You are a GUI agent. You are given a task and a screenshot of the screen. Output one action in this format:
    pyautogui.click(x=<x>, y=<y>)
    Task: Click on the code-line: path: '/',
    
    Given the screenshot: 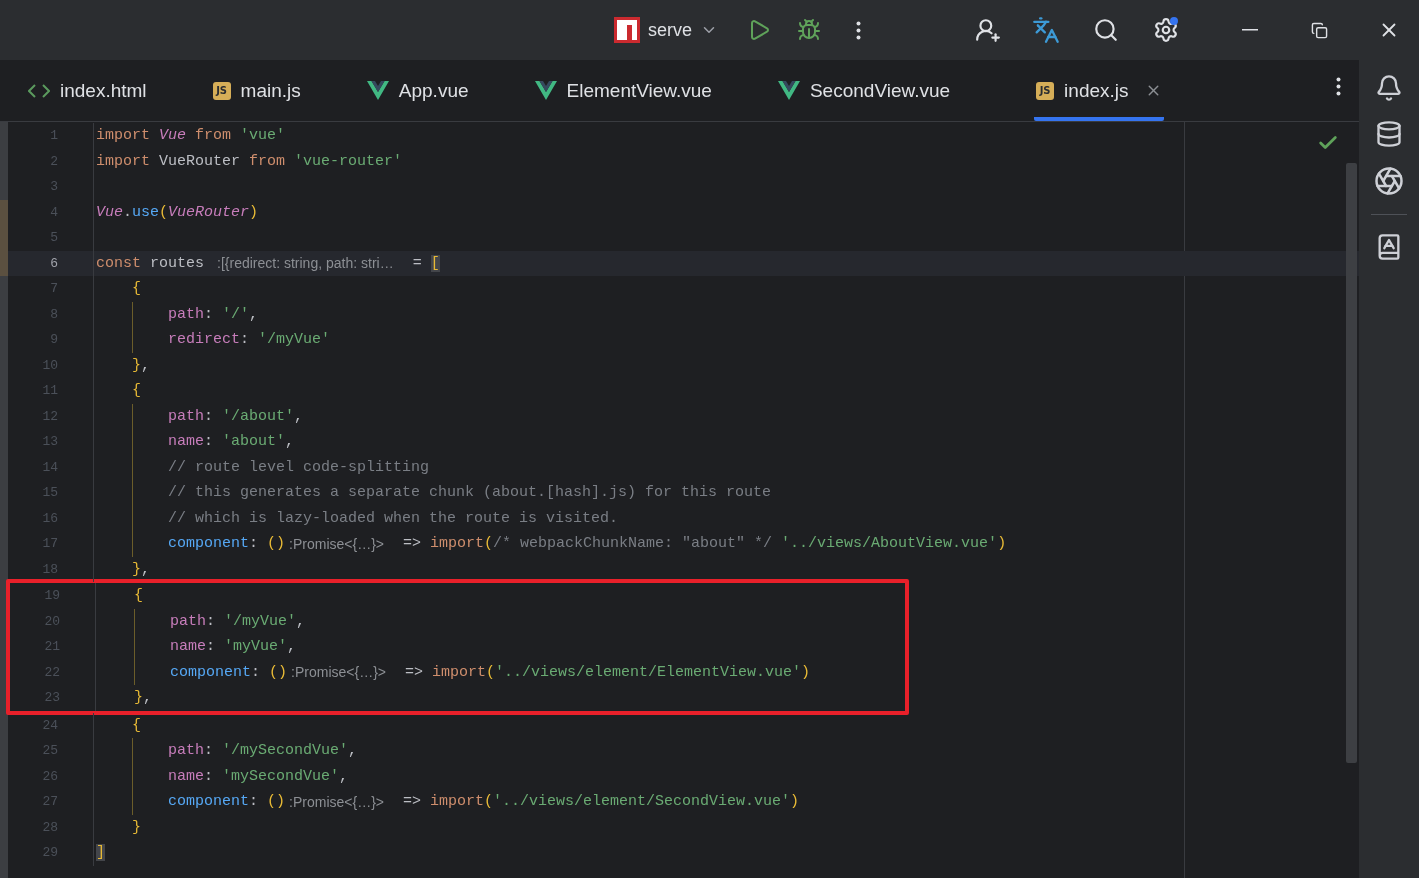 What is the action you would take?
    pyautogui.click(x=176, y=314)
    